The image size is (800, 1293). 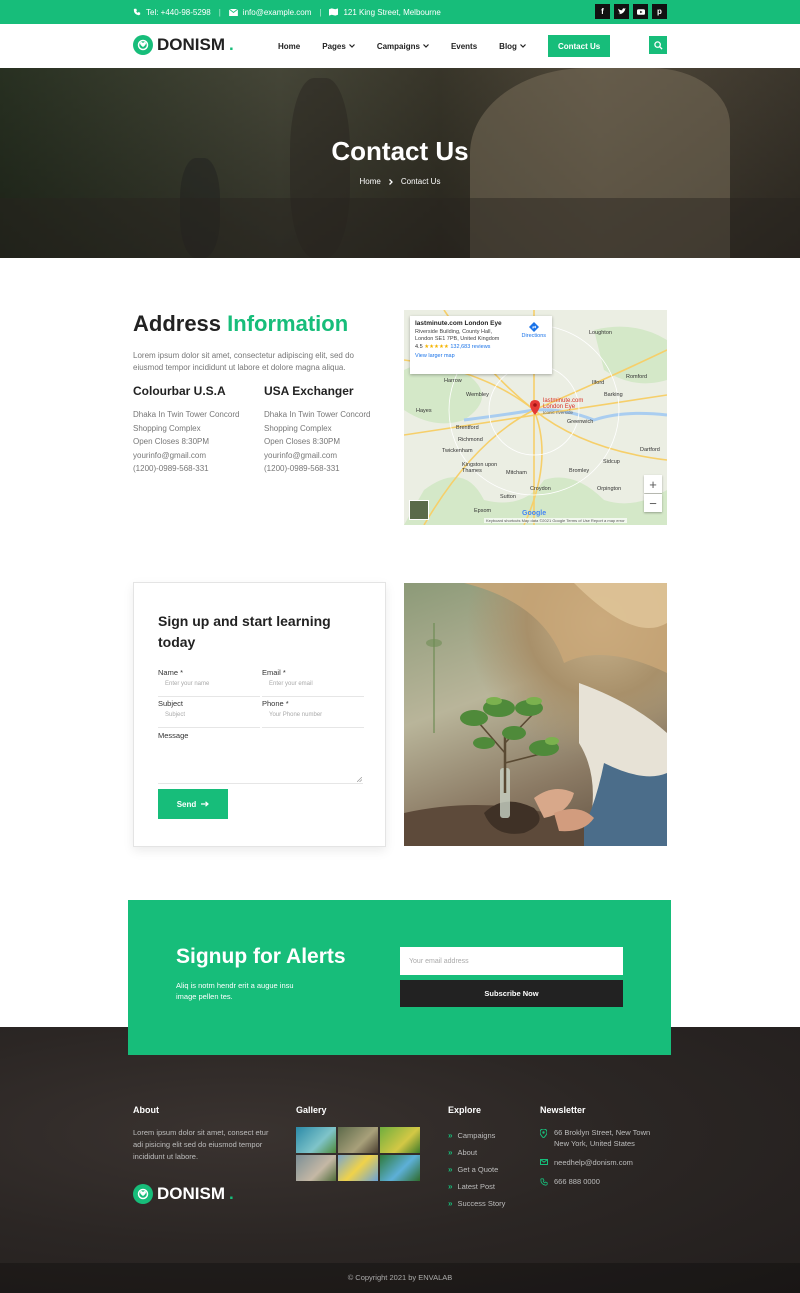 What do you see at coordinates (334, 12) in the screenshot?
I see `map-icon` at bounding box center [334, 12].